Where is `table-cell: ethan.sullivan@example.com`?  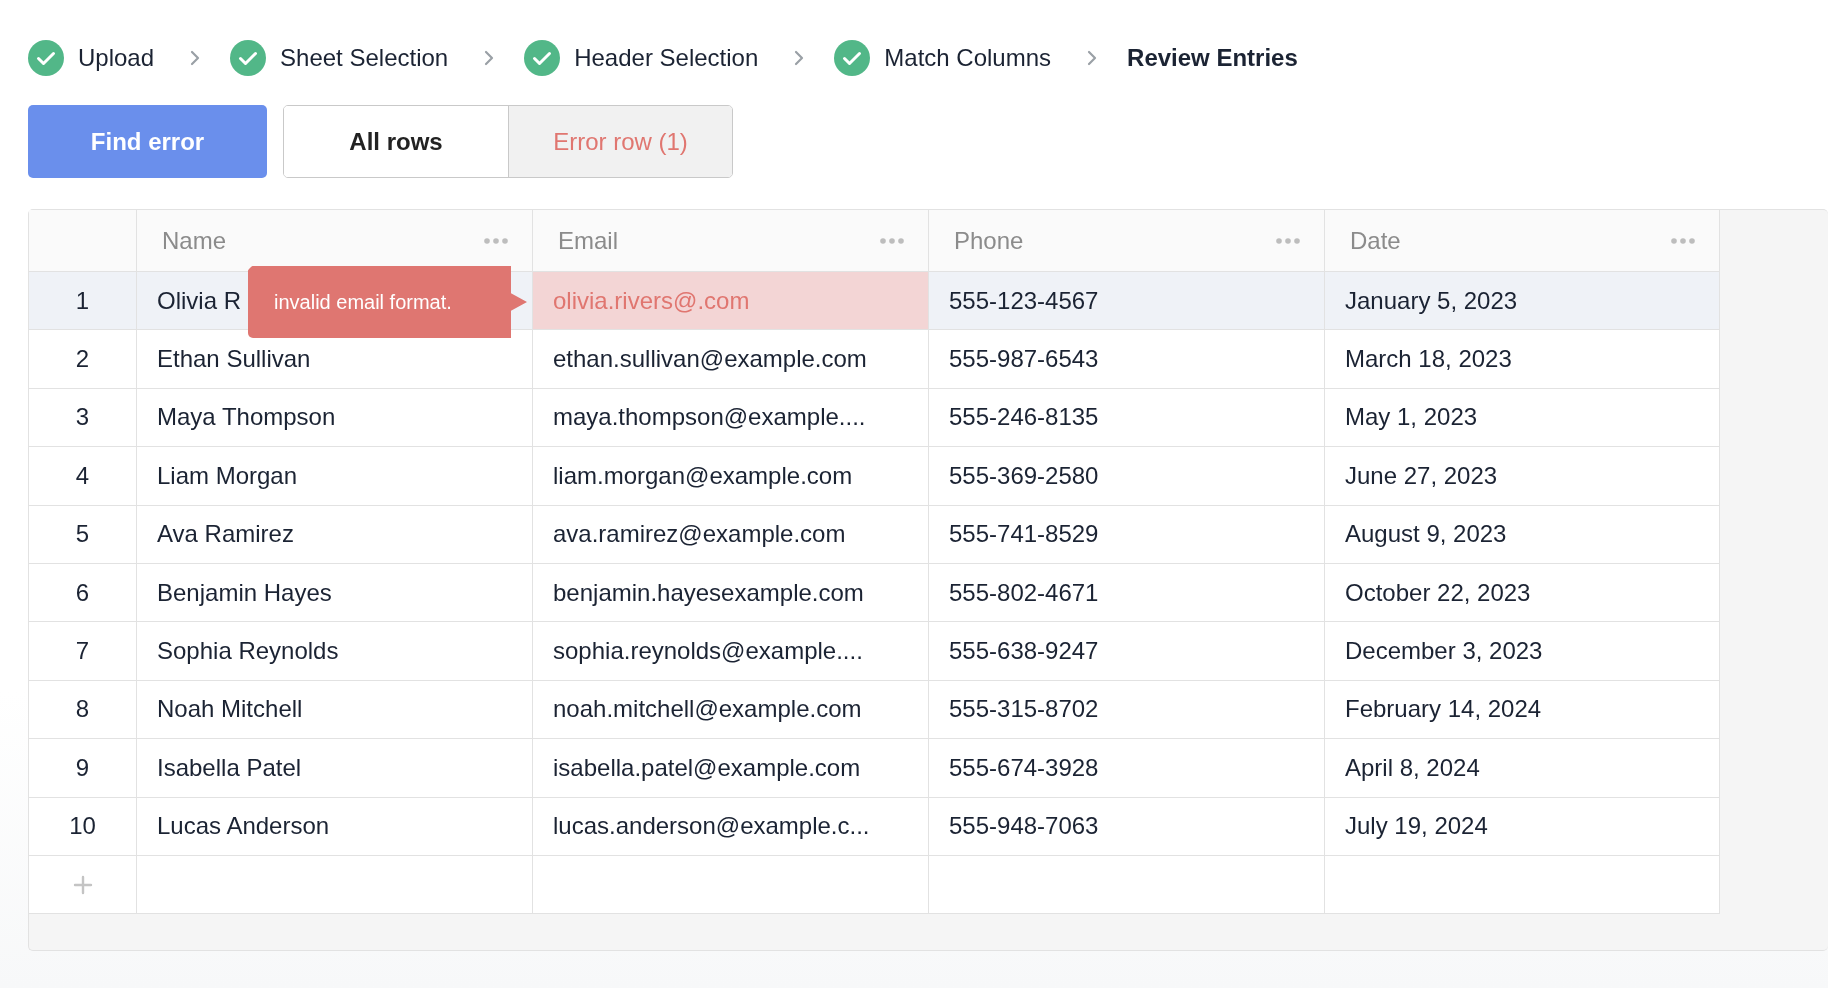 table-cell: ethan.sullivan@example.com is located at coordinates (731, 359).